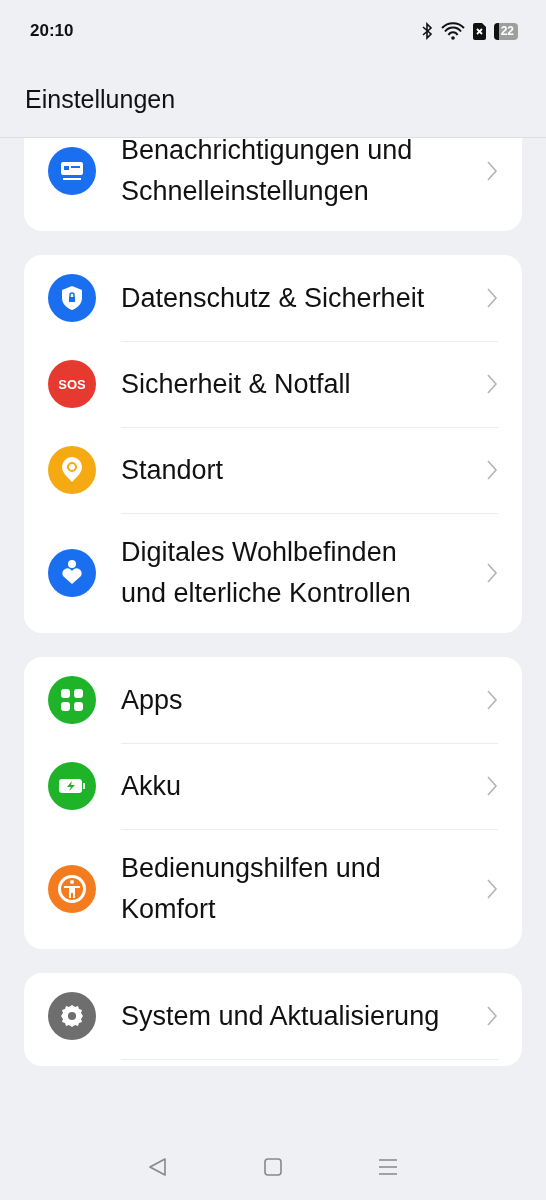 The width and height of the screenshot is (546, 1200). What do you see at coordinates (273, 786) in the screenshot?
I see `settings-item: Akku` at bounding box center [273, 786].